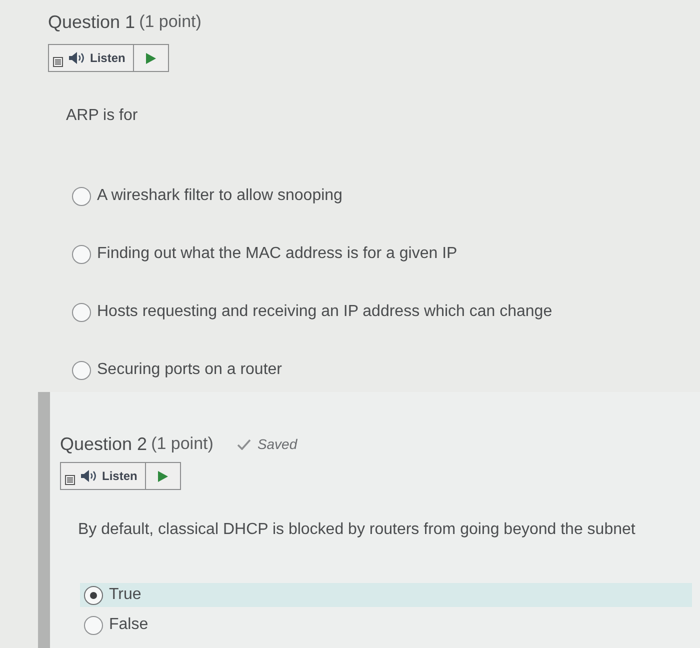  I want to click on question-text: By default, classical DHCP is blocked by routers from going beyond the subnet, so click(357, 530).